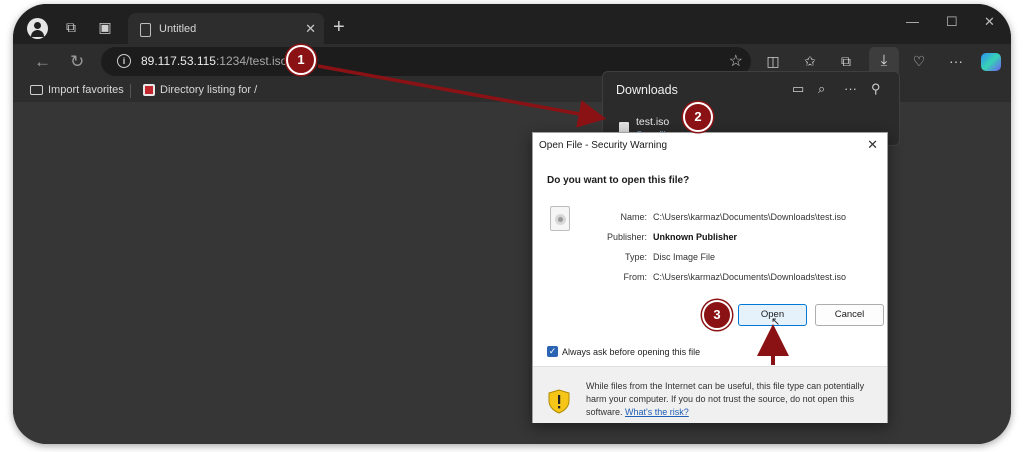  What do you see at coordinates (105, 27) in the screenshot?
I see `tab-actions-icon: ▣` at bounding box center [105, 27].